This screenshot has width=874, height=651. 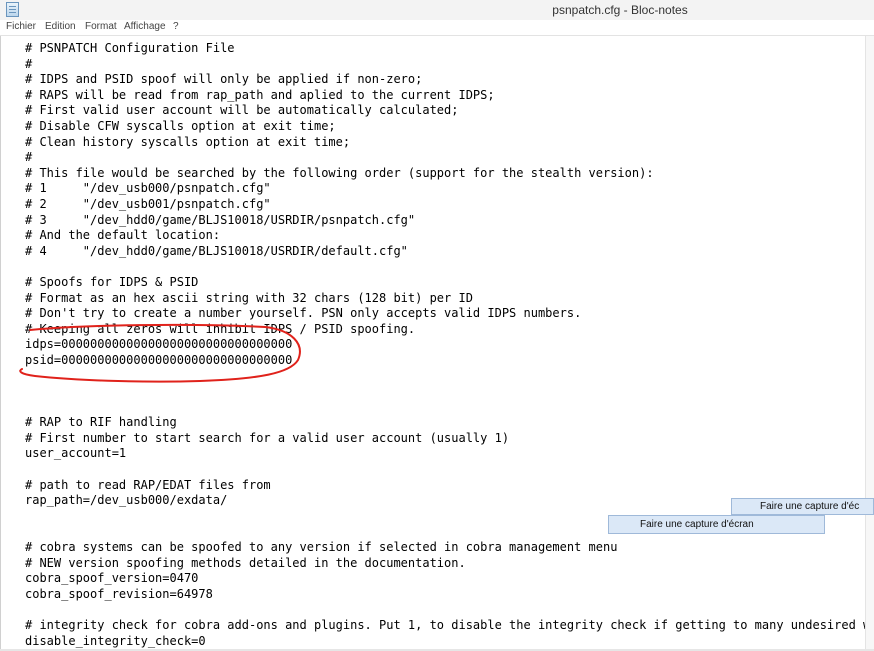 What do you see at coordinates (145, 26) in the screenshot?
I see `menu-affichage: Affichage` at bounding box center [145, 26].